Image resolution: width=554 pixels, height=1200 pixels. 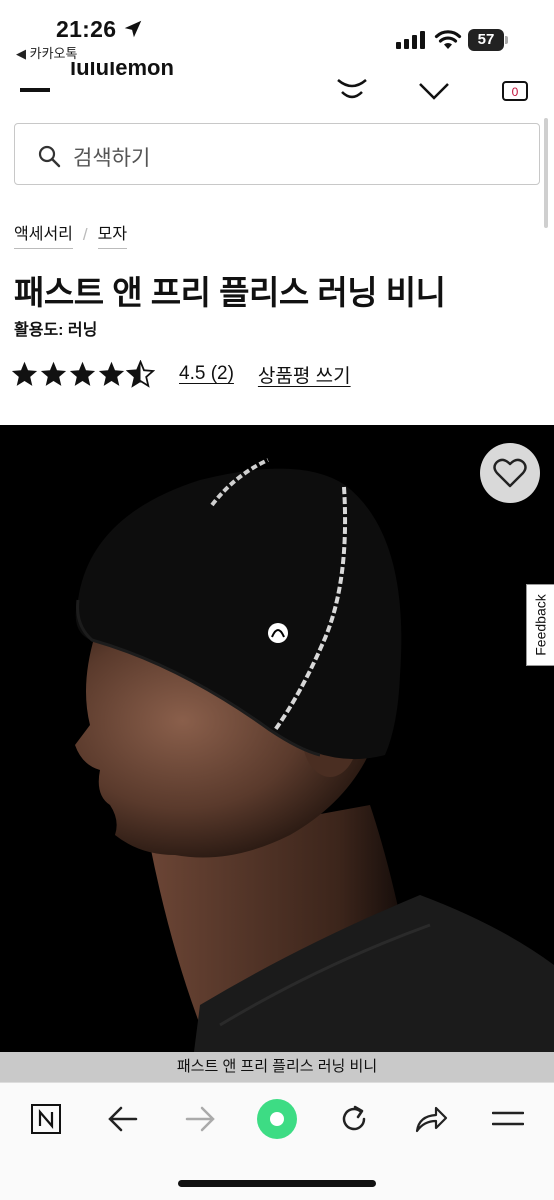 I want to click on home-green-icon, so click(x=277, y=1119).